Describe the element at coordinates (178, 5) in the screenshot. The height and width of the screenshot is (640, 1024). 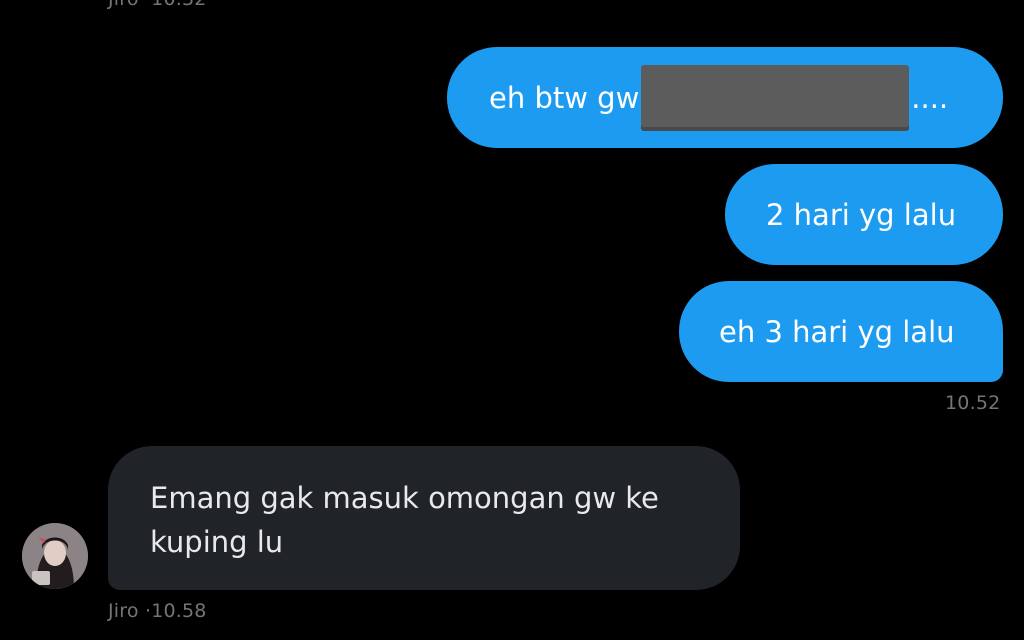
I see `message-time: 10.32` at that location.